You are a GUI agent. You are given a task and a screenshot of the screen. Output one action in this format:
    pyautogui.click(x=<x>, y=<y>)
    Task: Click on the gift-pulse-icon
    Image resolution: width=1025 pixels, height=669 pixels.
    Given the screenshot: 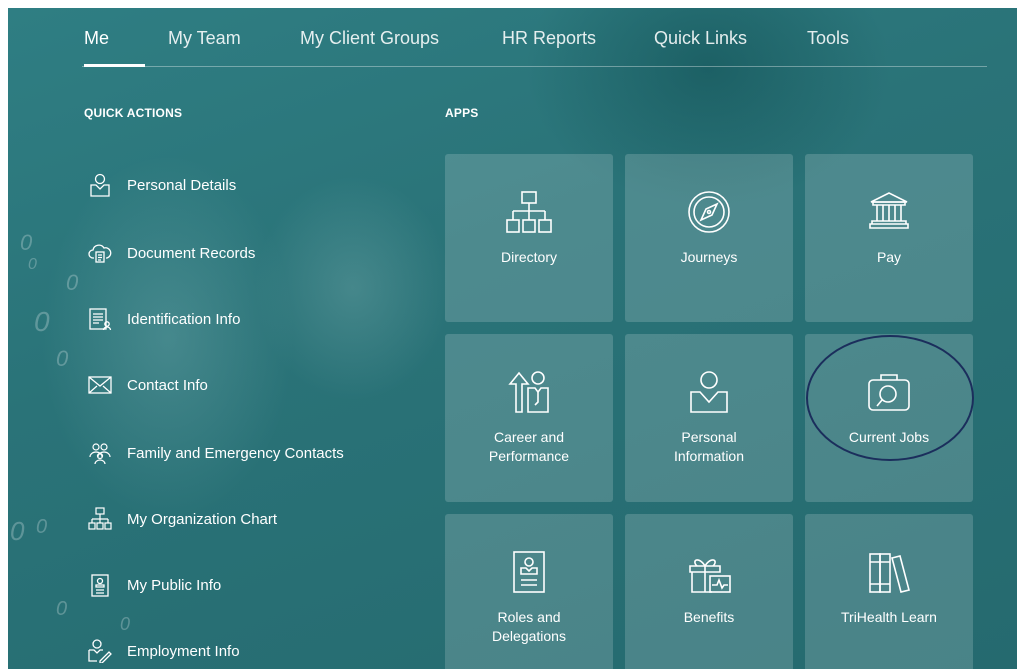 What is the action you would take?
    pyautogui.click(x=709, y=572)
    